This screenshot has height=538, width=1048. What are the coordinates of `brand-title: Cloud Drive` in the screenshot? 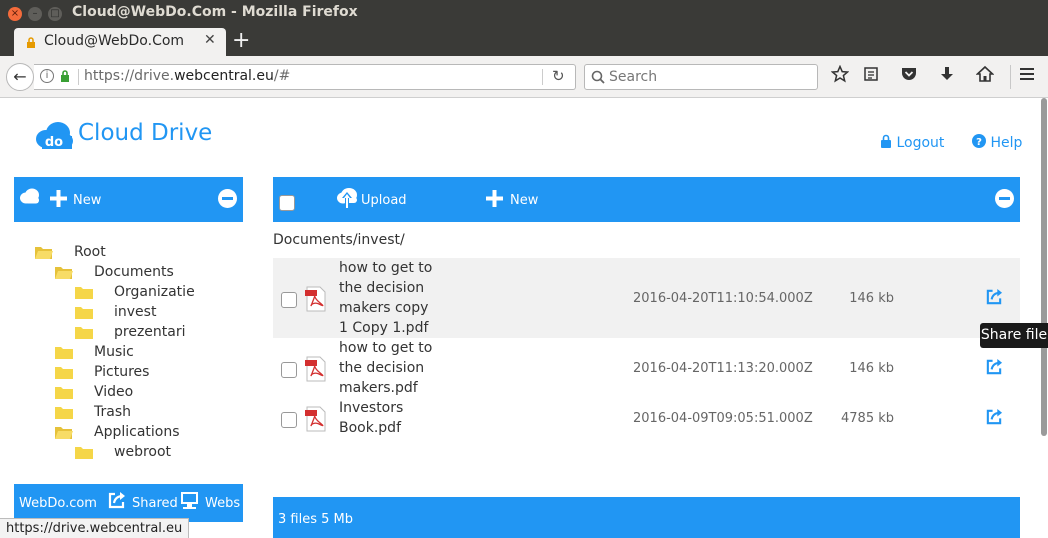 It's located at (145, 133).